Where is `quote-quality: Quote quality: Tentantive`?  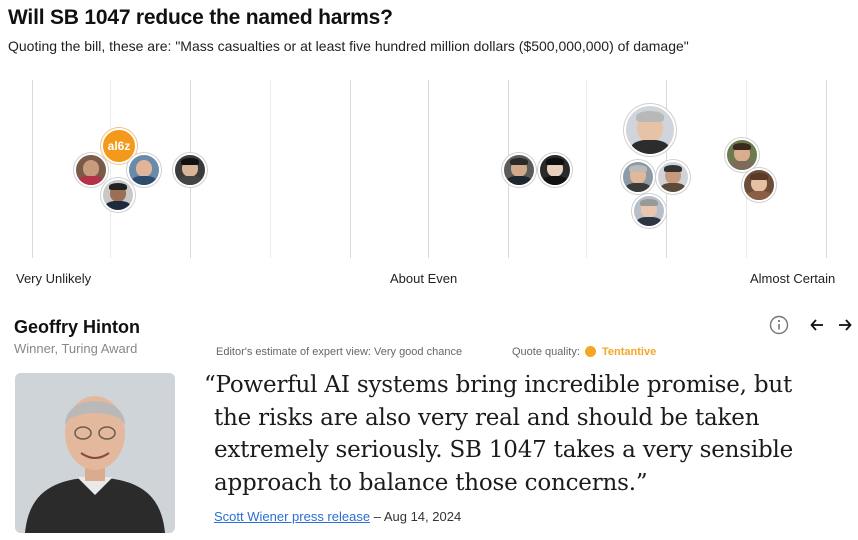 quote-quality: Quote quality: Tentantive is located at coordinates (584, 352).